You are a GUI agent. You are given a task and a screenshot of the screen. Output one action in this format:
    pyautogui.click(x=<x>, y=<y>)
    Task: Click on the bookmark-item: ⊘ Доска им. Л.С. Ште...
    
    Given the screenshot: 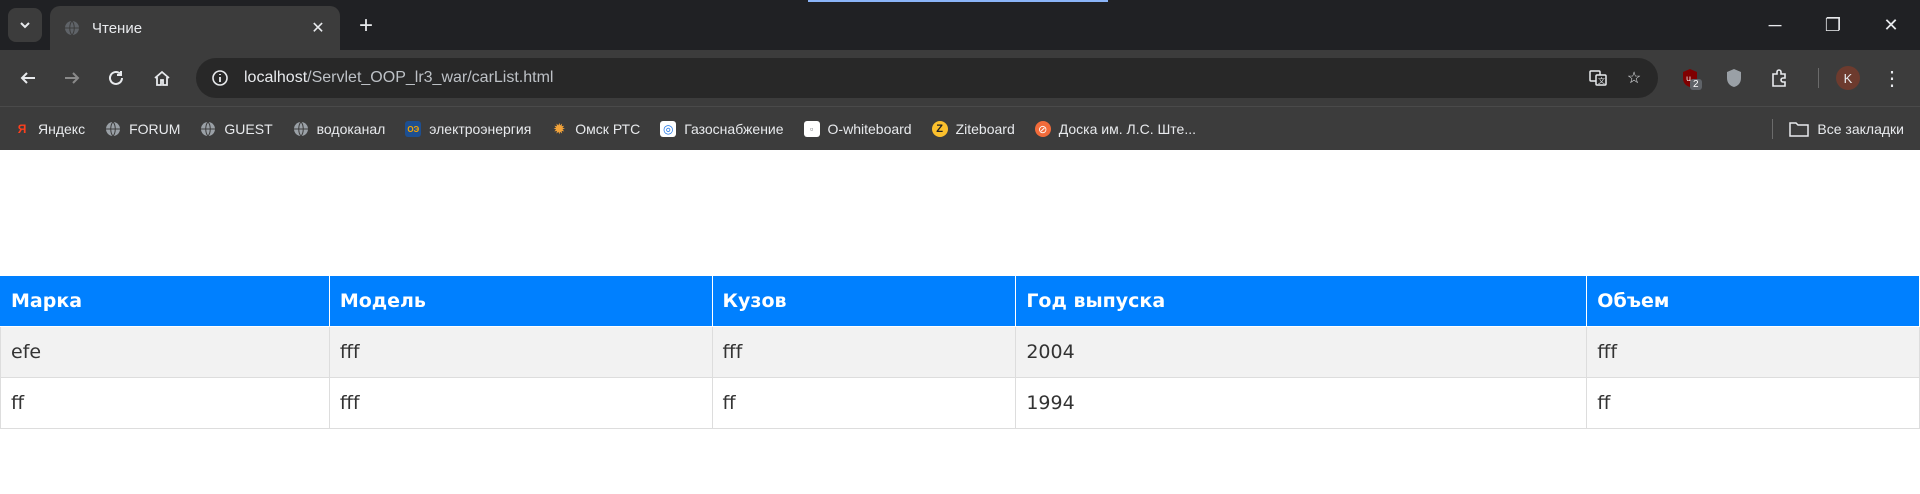 What is the action you would take?
    pyautogui.click(x=1115, y=129)
    